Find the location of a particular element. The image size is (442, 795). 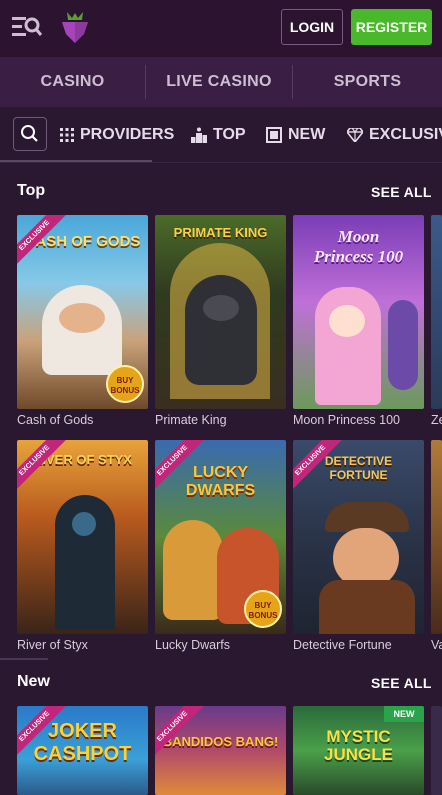

tab-live-casino: LIVE CASINO is located at coordinates (219, 82).